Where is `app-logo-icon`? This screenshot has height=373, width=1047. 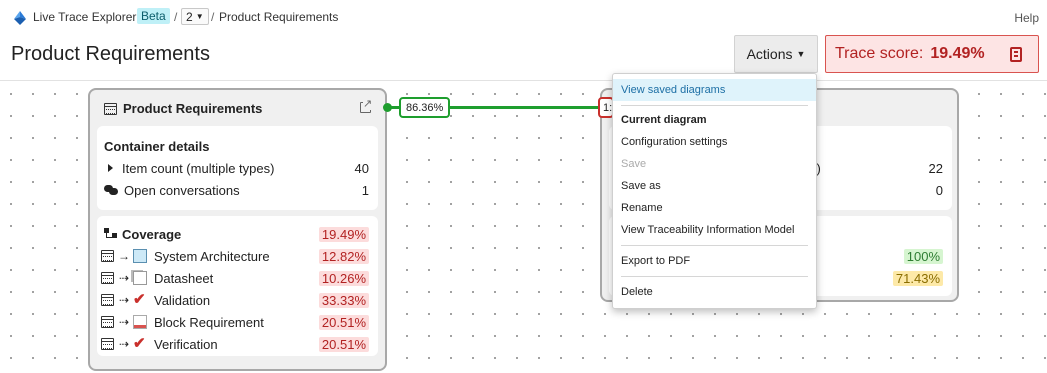
app-logo-icon is located at coordinates (20, 18).